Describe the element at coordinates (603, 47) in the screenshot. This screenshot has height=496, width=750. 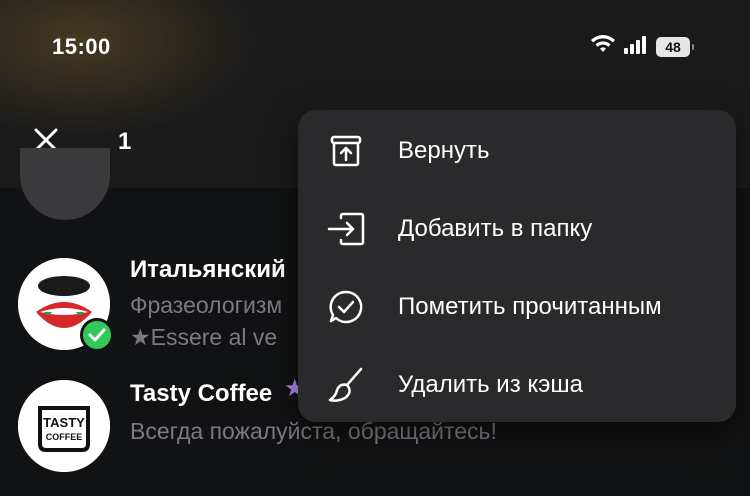
I see `wifi-icon` at that location.